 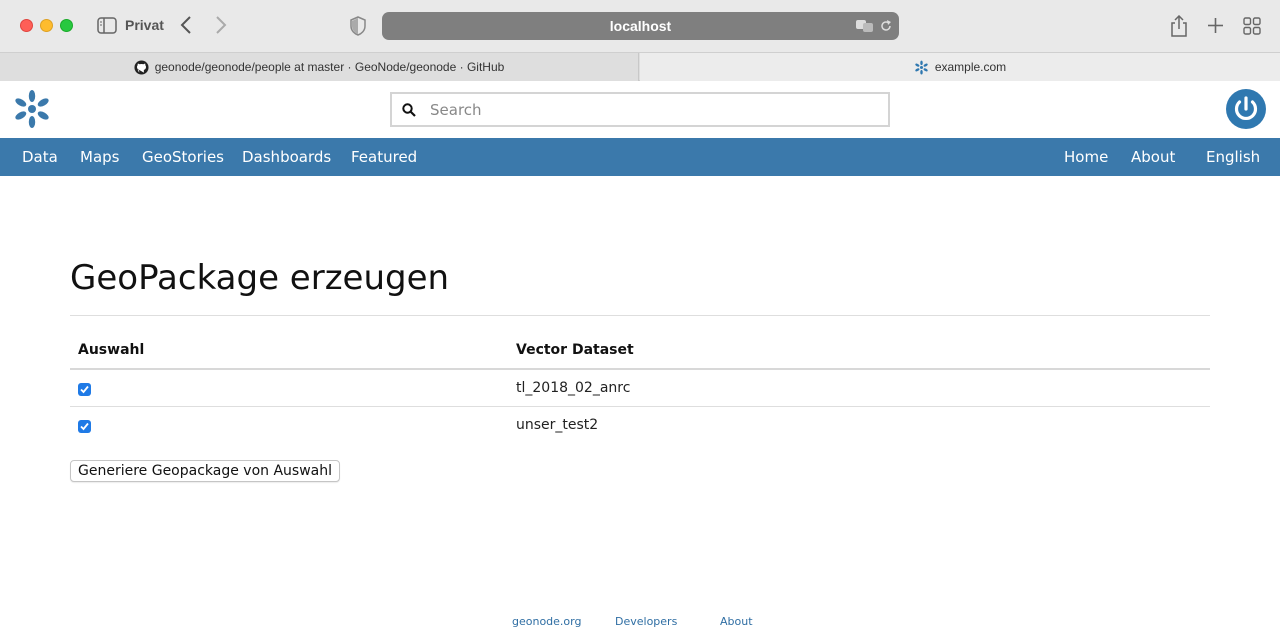 I want to click on table-row-divider, so click(x=640, y=406).